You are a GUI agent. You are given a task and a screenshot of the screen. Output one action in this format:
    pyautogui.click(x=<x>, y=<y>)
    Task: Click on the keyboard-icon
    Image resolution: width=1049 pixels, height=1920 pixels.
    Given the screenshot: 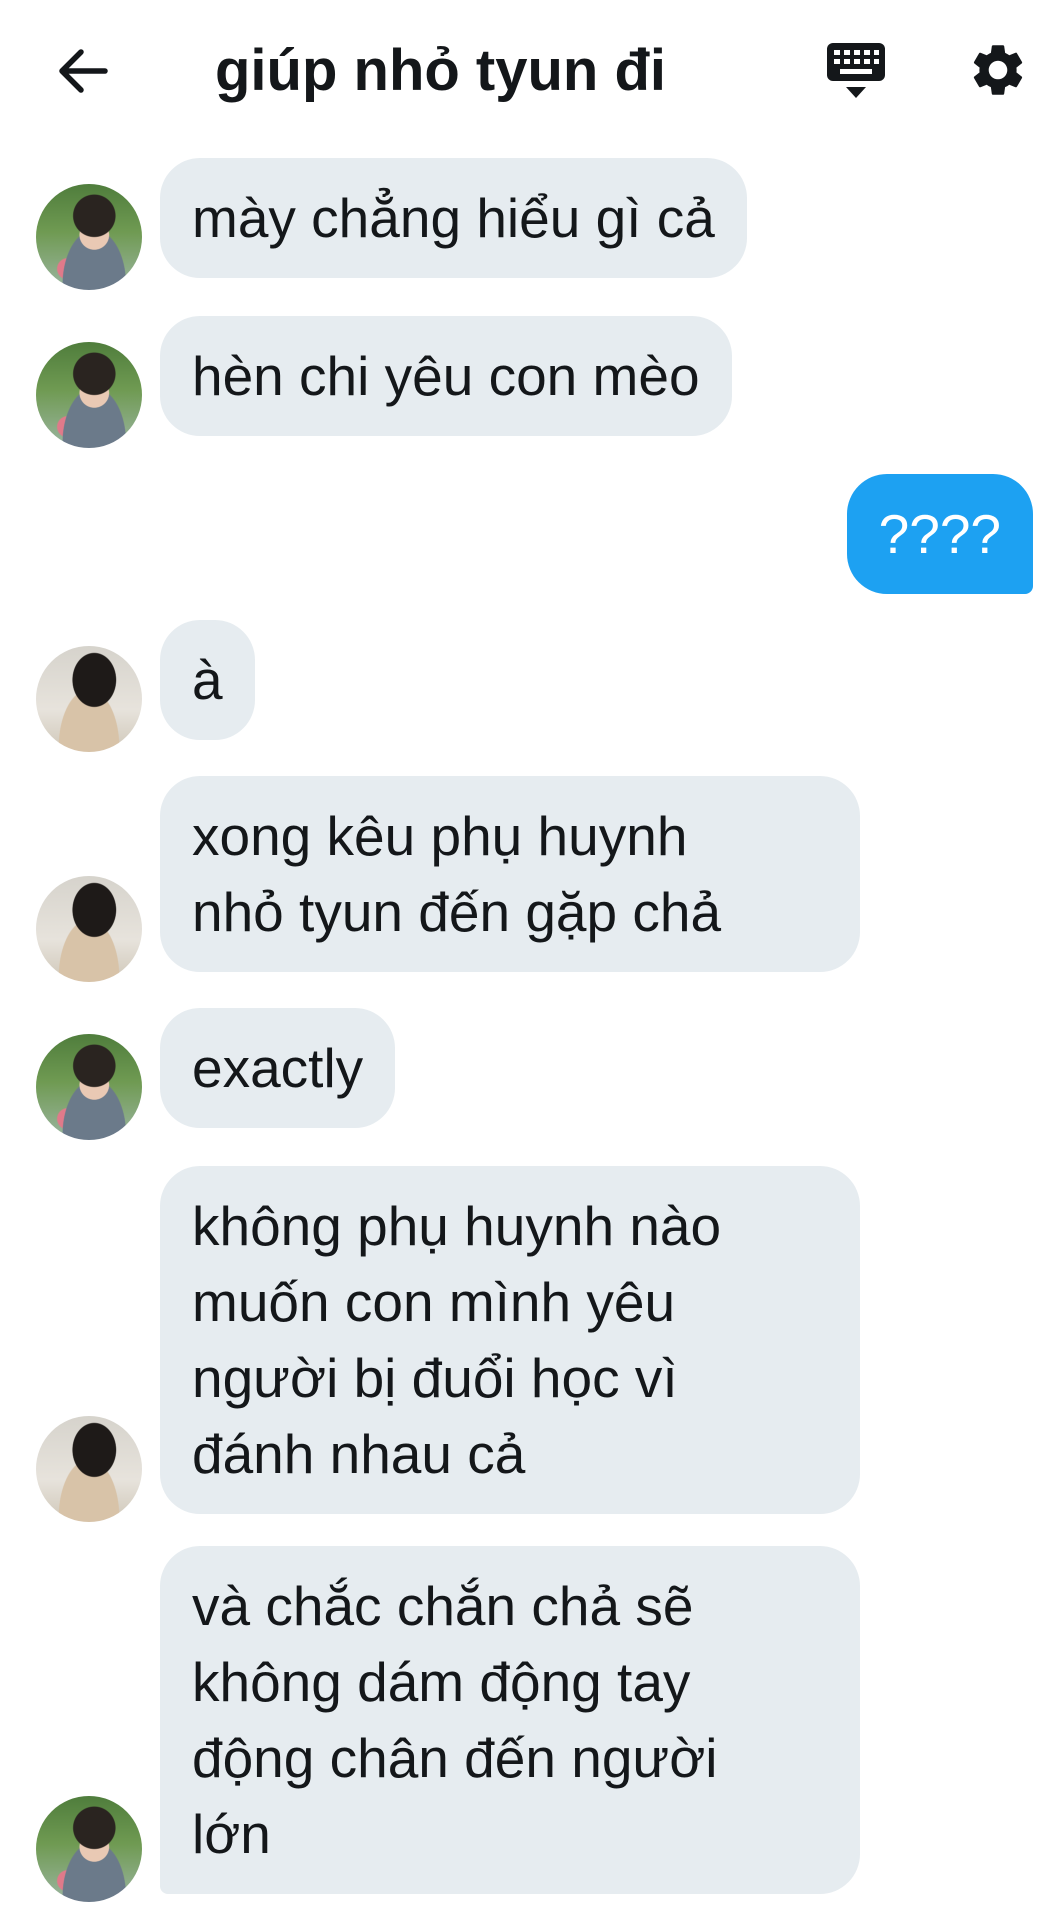 What is the action you would take?
    pyautogui.click(x=856, y=70)
    